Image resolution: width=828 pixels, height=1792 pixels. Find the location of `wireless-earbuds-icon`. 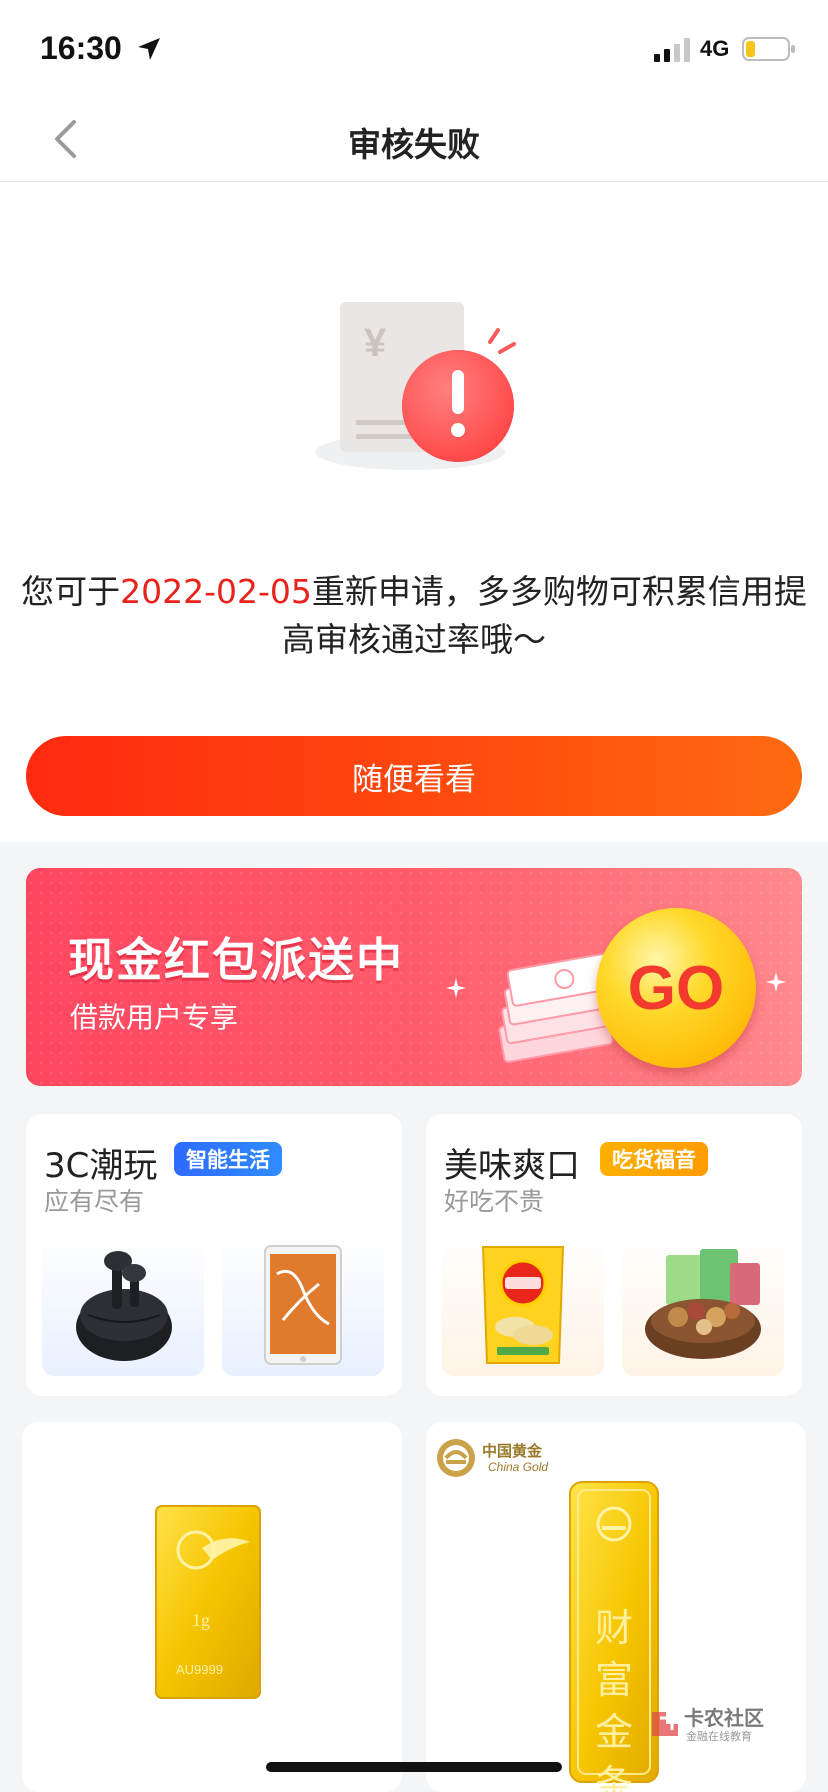

wireless-earbuds-icon is located at coordinates (124, 1306).